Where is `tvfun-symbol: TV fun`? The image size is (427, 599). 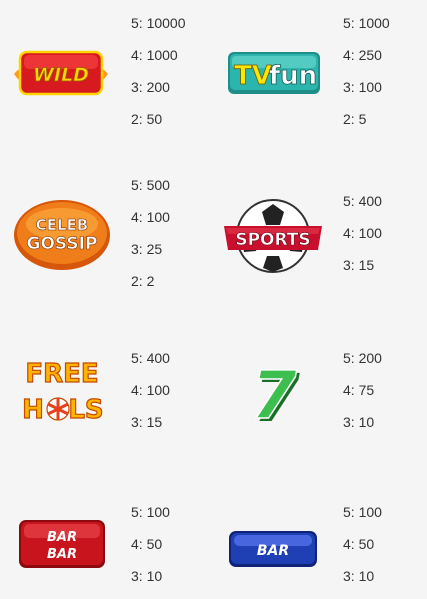
tvfun-symbol: TV fun is located at coordinates (274, 73).